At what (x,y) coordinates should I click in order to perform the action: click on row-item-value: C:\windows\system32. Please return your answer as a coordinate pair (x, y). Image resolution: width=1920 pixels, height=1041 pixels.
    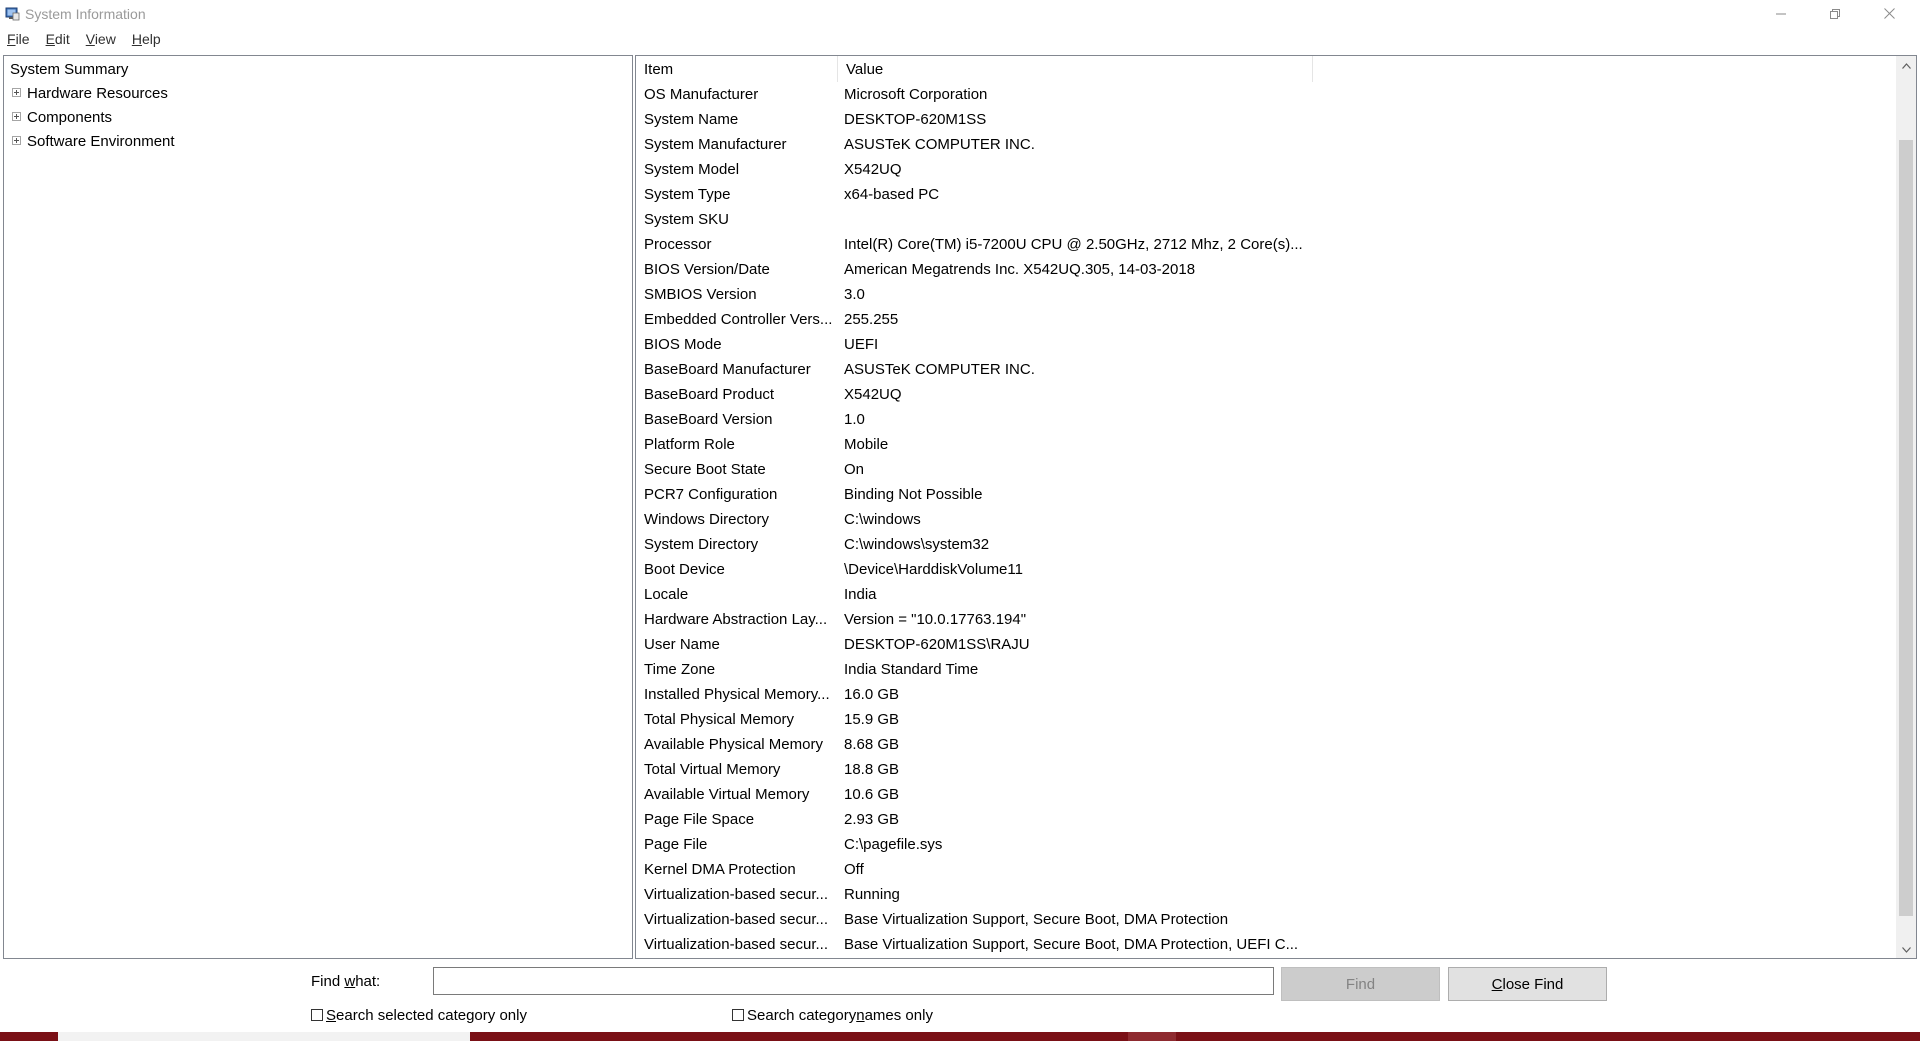
    Looking at the image, I should click on (917, 544).